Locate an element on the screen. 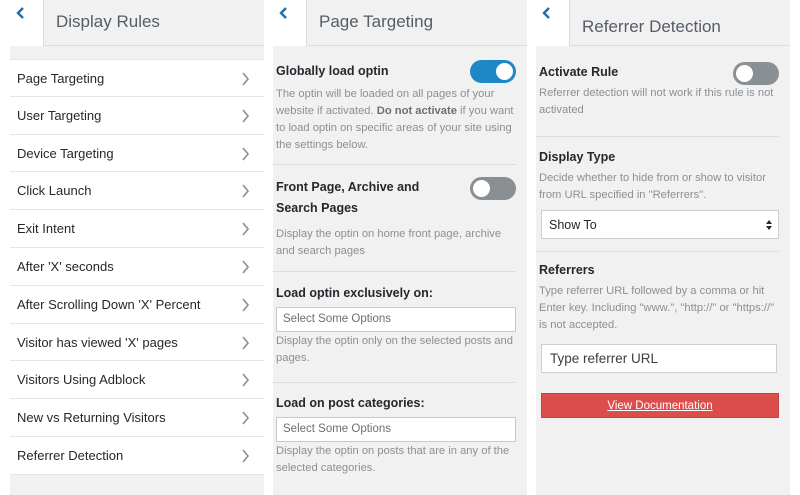 The height and width of the screenshot is (495, 800). rule-label: Click Launch is located at coordinates (54, 191).